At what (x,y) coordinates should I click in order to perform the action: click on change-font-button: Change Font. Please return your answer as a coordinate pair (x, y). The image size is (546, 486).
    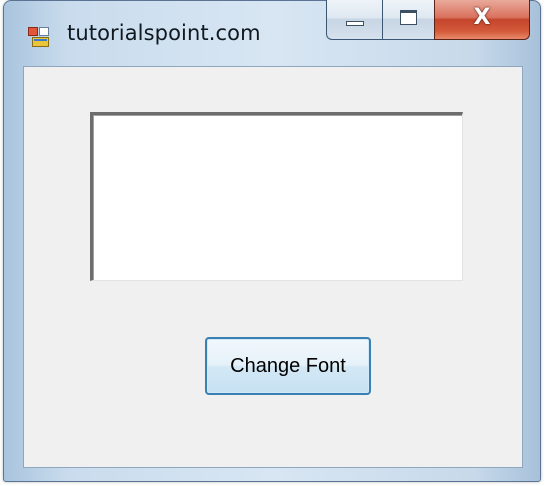
    Looking at the image, I should click on (288, 366).